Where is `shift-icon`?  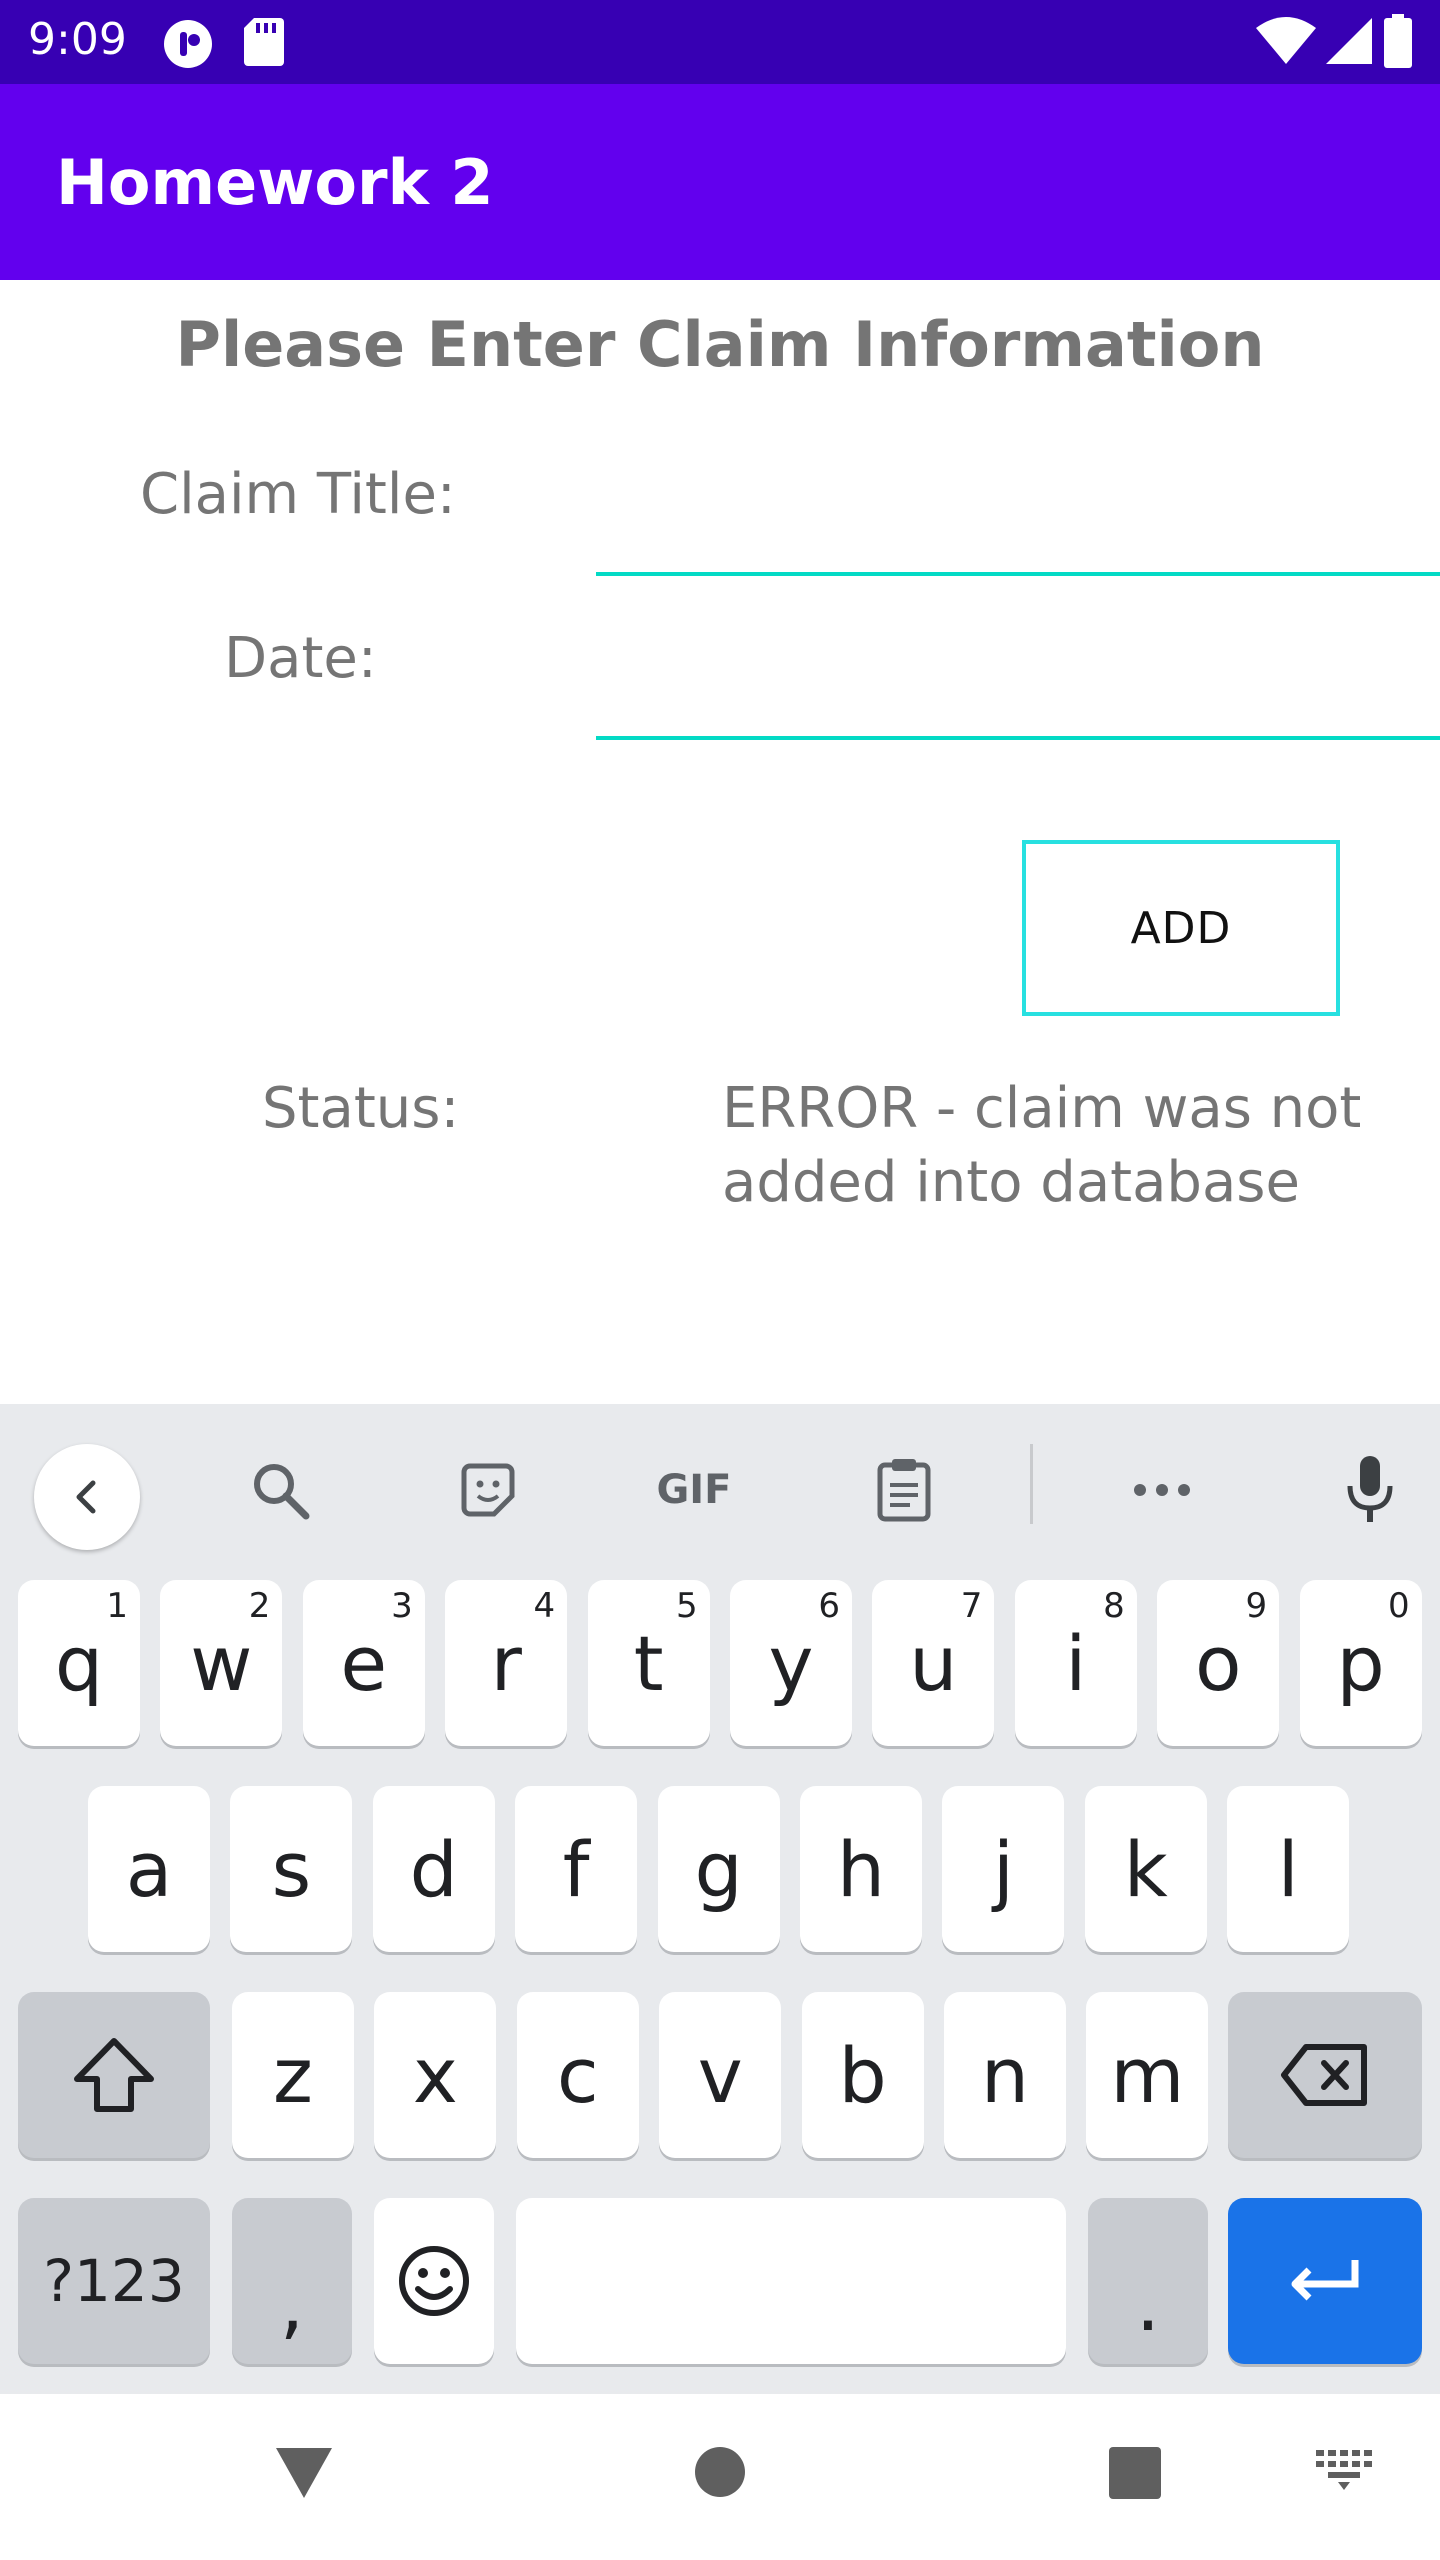 shift-icon is located at coordinates (114, 2075).